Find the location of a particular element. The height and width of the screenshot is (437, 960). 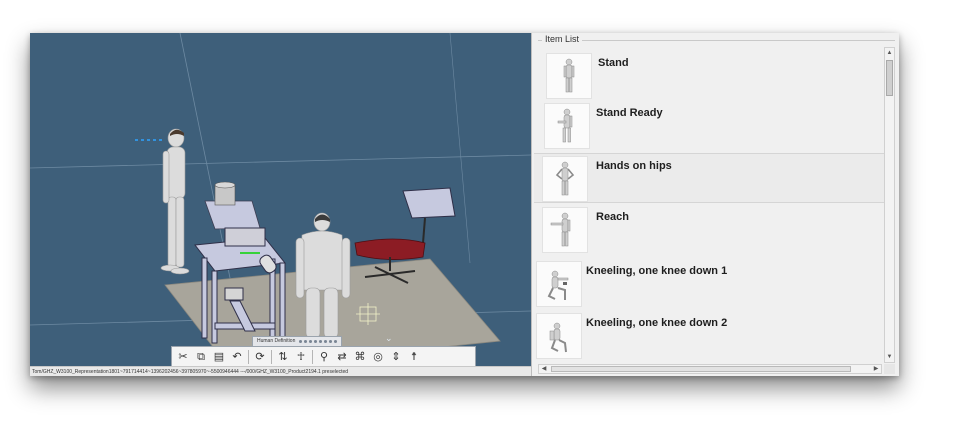

human-definition-toolbar: ✂ ⧉ ▤ ↶ ⟳ ⇅ ☥ ⚲ ⇄ ⌘ ◎ ⇕ ☨ is located at coordinates (323, 357).